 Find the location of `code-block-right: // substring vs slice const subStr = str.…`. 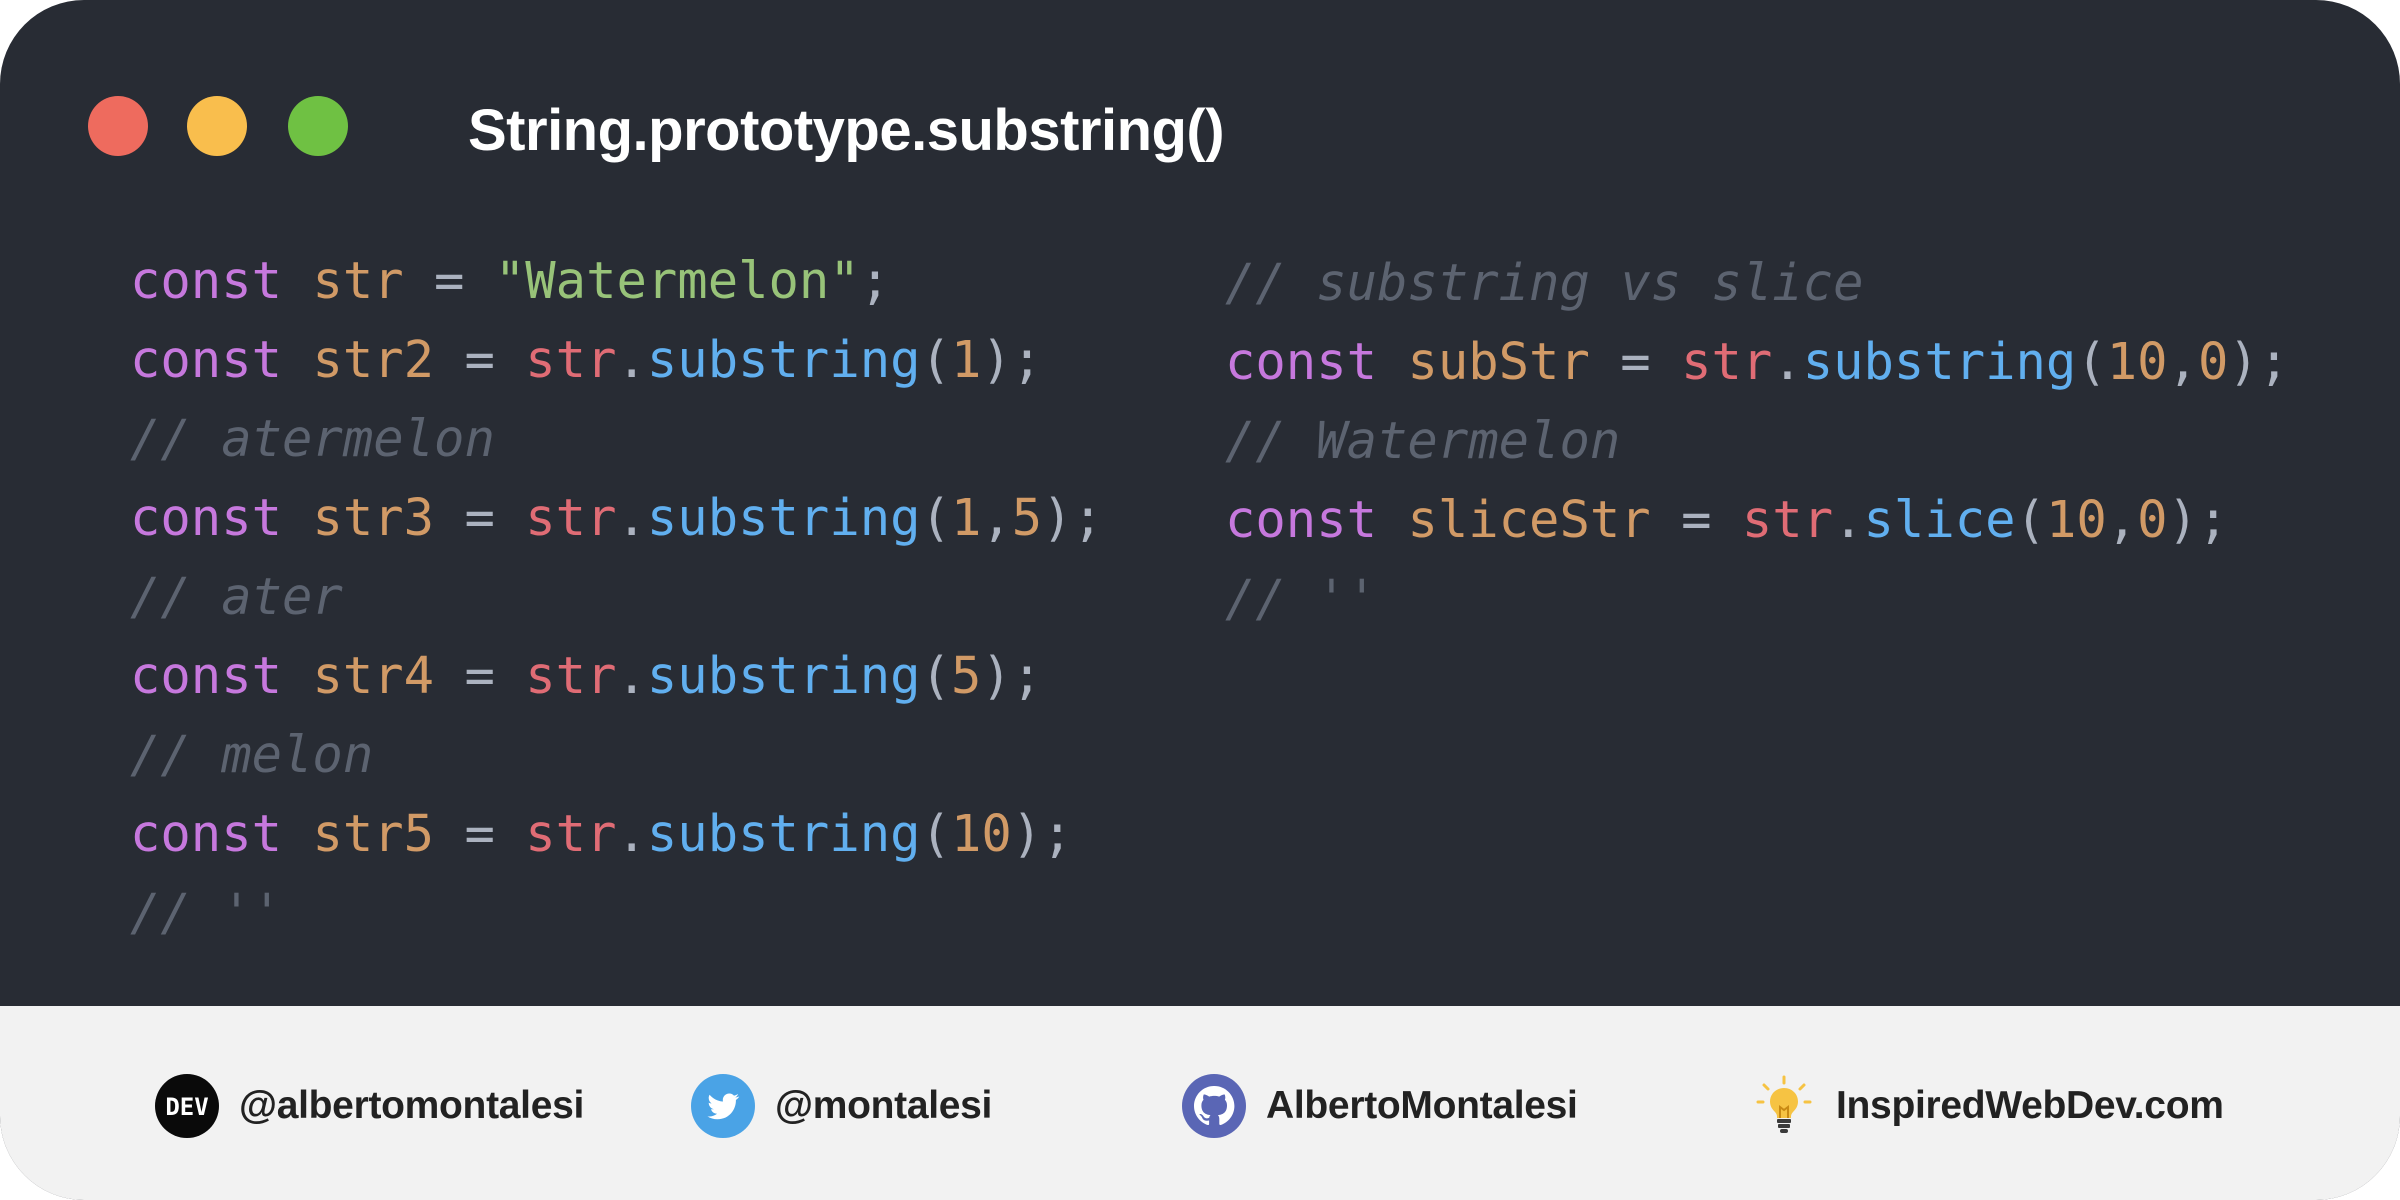

code-block-right: // substring vs slice const subStr = str.… is located at coordinates (1757, 447).